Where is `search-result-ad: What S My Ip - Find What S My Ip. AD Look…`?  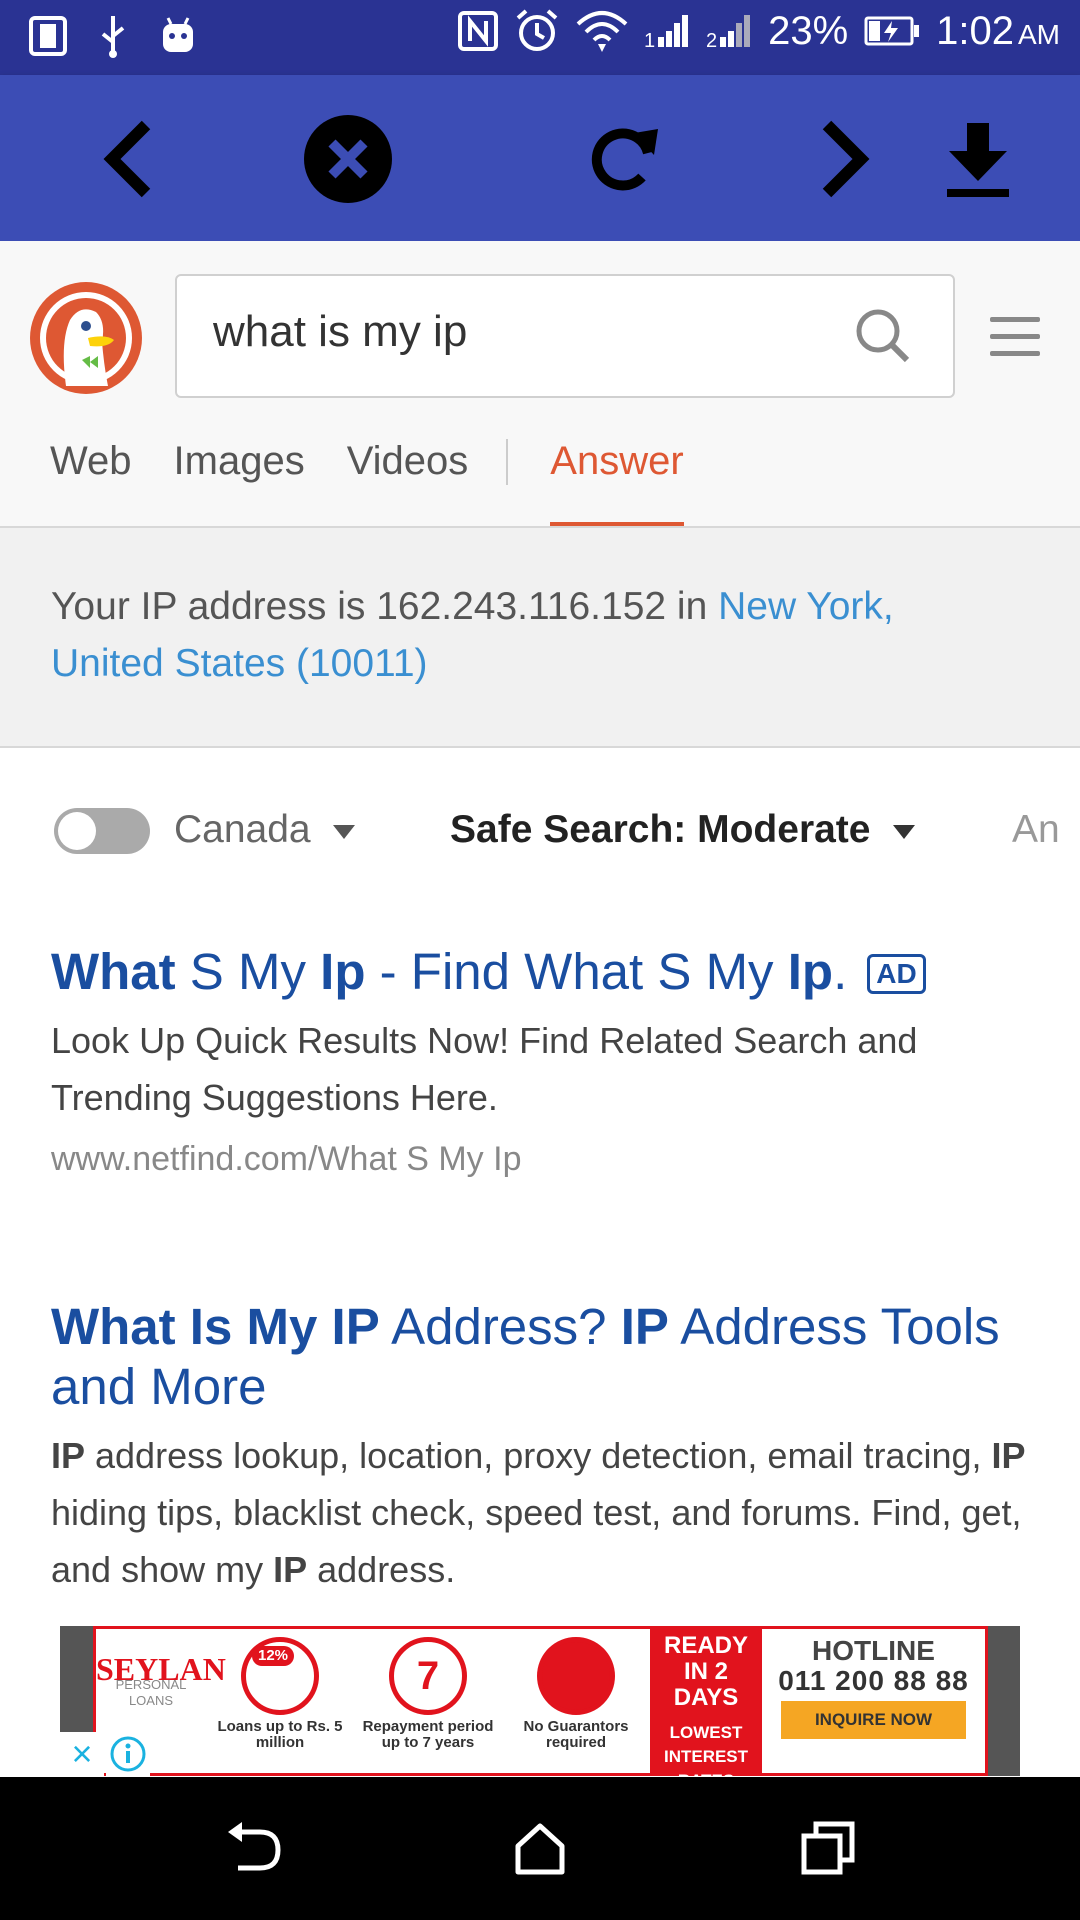
search-result-ad: What S My Ip - Find What S My Ip. AD Look… is located at coordinates (546, 1060).